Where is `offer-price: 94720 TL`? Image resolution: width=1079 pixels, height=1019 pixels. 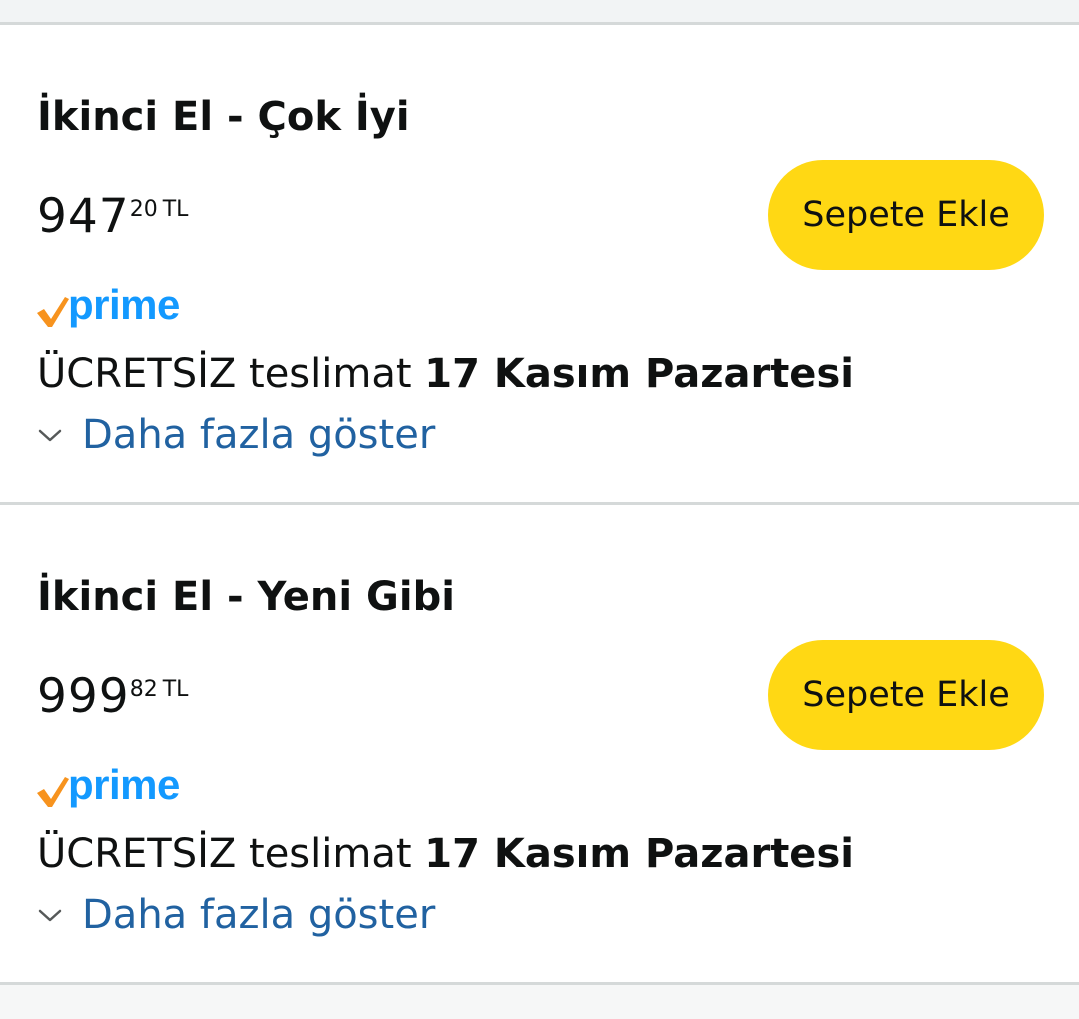 offer-price: 94720 TL is located at coordinates (112, 217).